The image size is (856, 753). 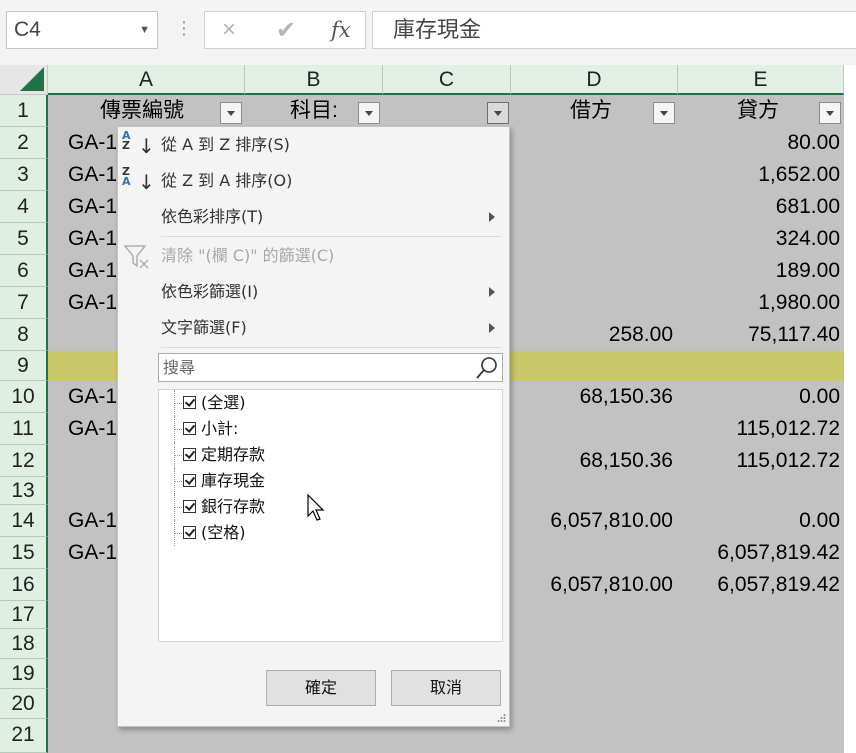 What do you see at coordinates (24, 303) in the screenshot?
I see `row-header: 7` at bounding box center [24, 303].